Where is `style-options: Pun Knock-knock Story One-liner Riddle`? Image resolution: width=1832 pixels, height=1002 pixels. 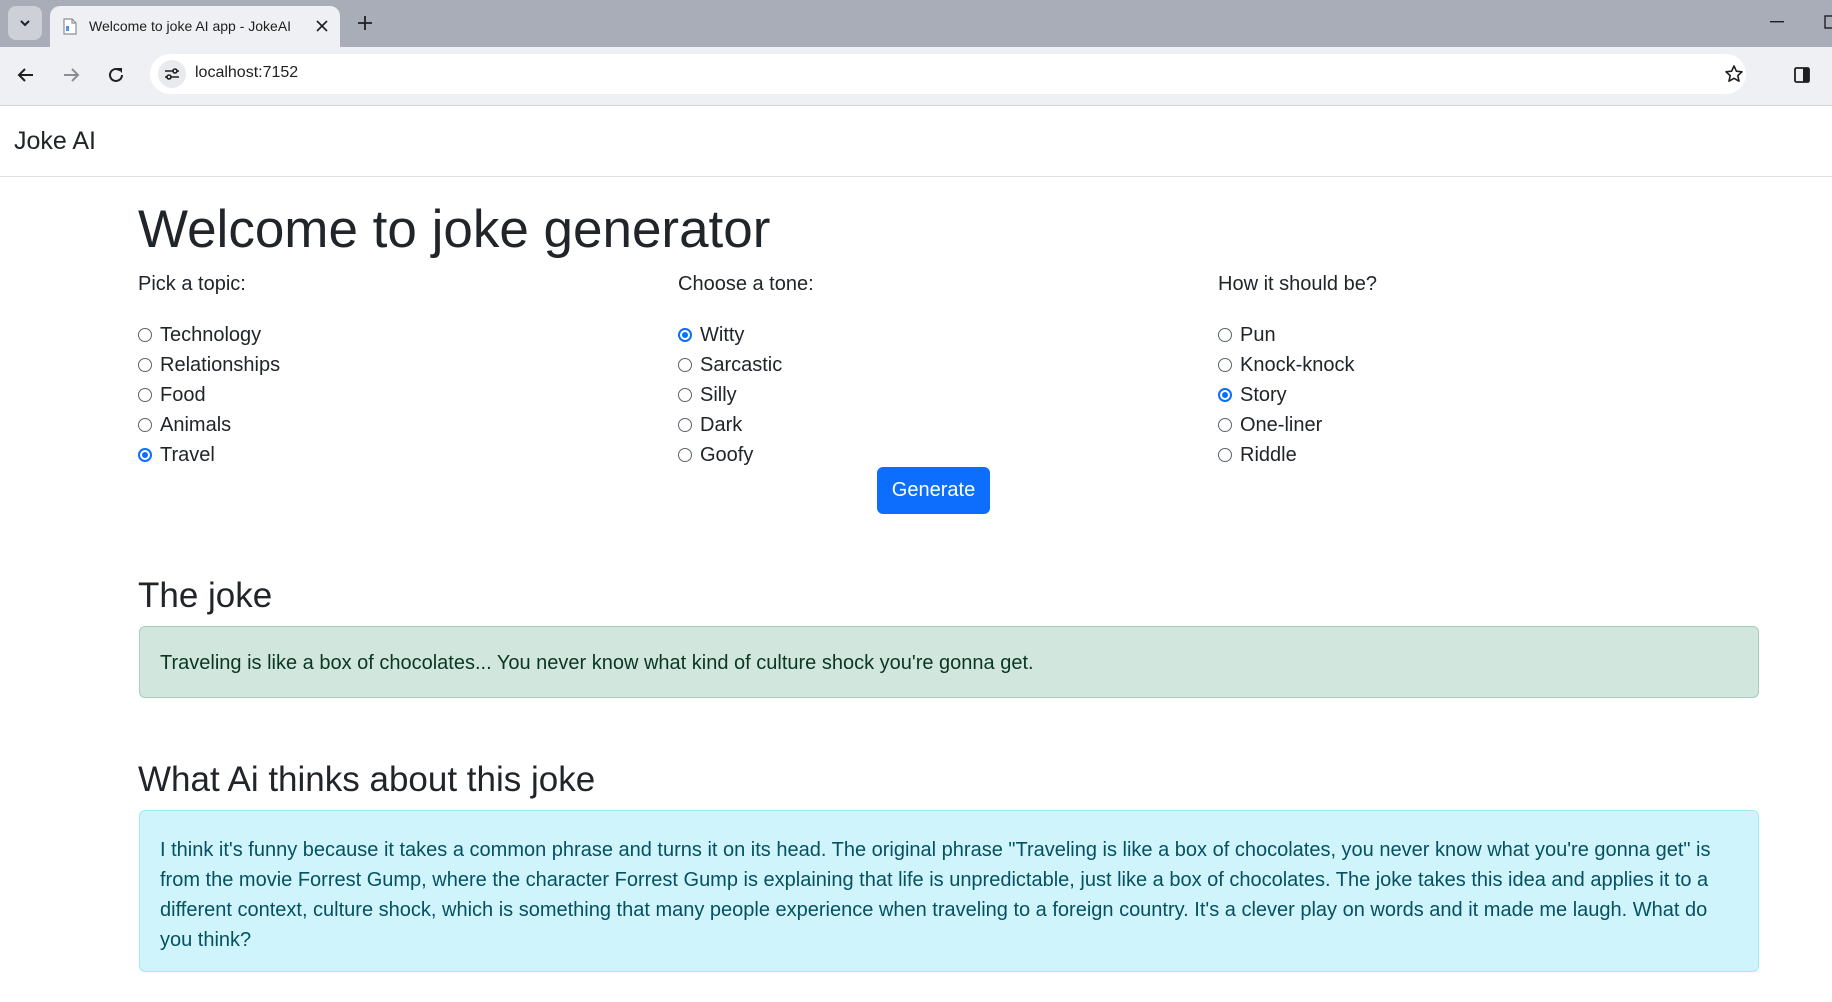 style-options: Pun Knock-knock Story One-liner Riddle is located at coordinates (1478, 395).